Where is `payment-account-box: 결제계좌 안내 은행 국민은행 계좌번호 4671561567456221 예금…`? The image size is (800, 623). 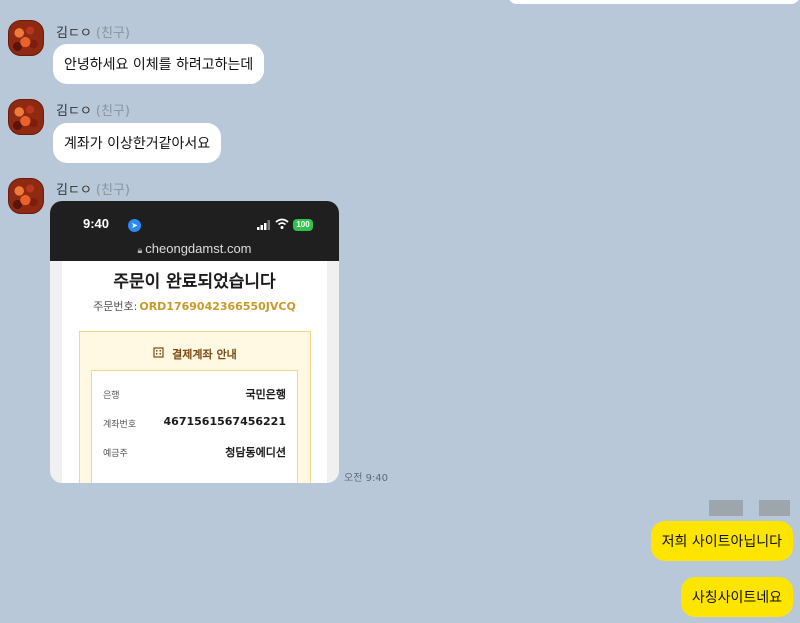
payment-account-box: 결제계좌 안내 은행 국민은행 계좌번호 4671561567456221 예금… is located at coordinates (195, 407).